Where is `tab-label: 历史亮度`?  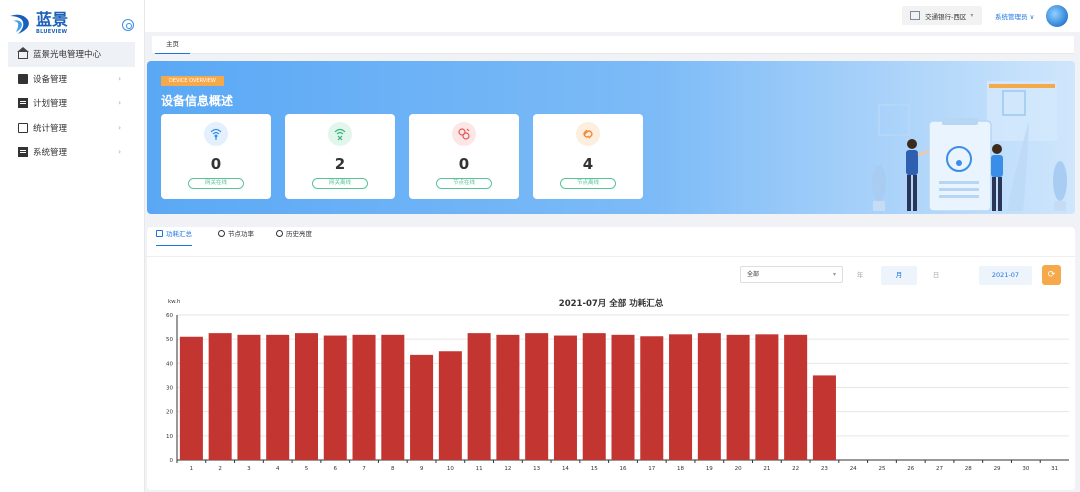 tab-label: 历史亮度 is located at coordinates (299, 234).